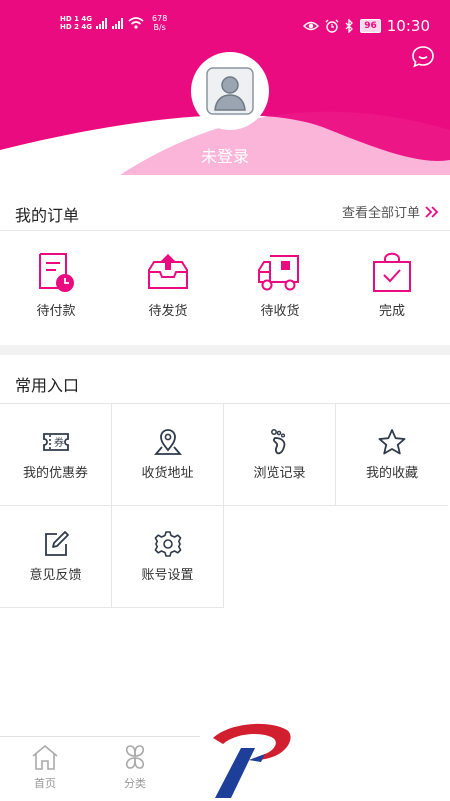 Image resolution: width=450 pixels, height=801 pixels. What do you see at coordinates (47, 385) in the screenshot?
I see `common-section-title: 常用入口` at bounding box center [47, 385].